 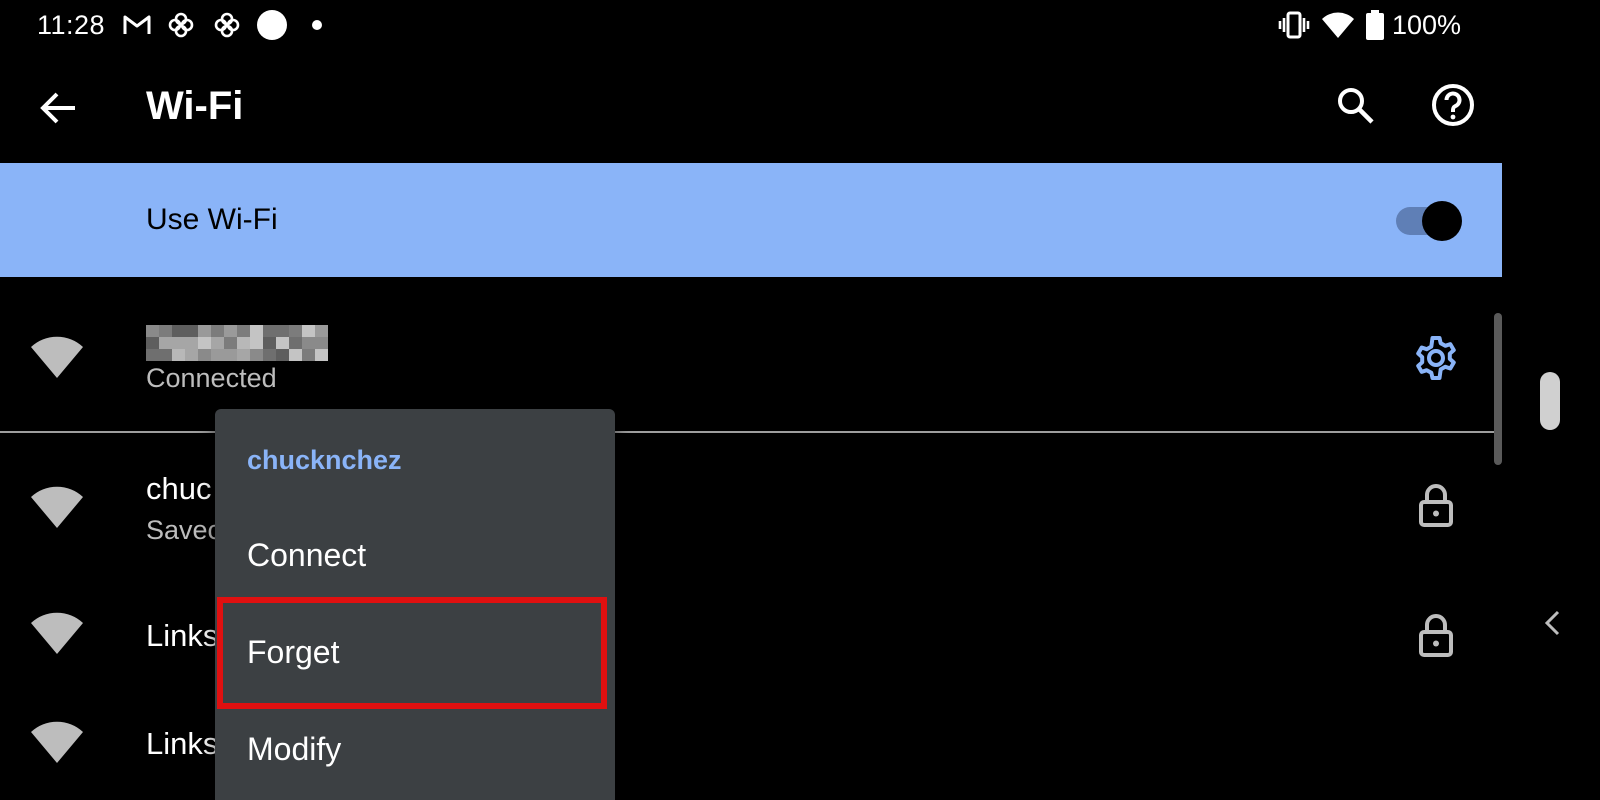 I want to click on chevron-left-icon, so click(x=1552, y=623).